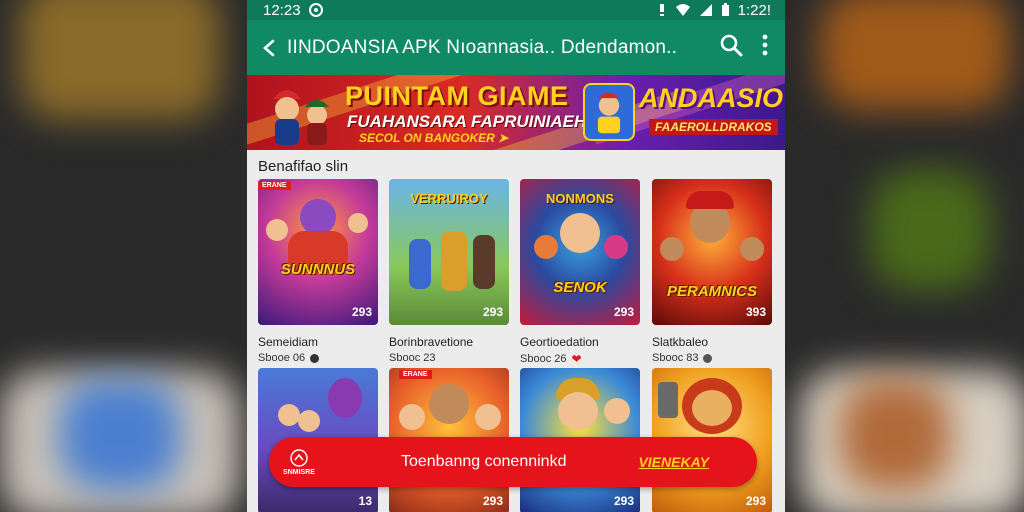 The image size is (1024, 512). What do you see at coordinates (713, 127) in the screenshot?
I see `banner-brand-sub: FAAEROLLDRAKOS` at bounding box center [713, 127].